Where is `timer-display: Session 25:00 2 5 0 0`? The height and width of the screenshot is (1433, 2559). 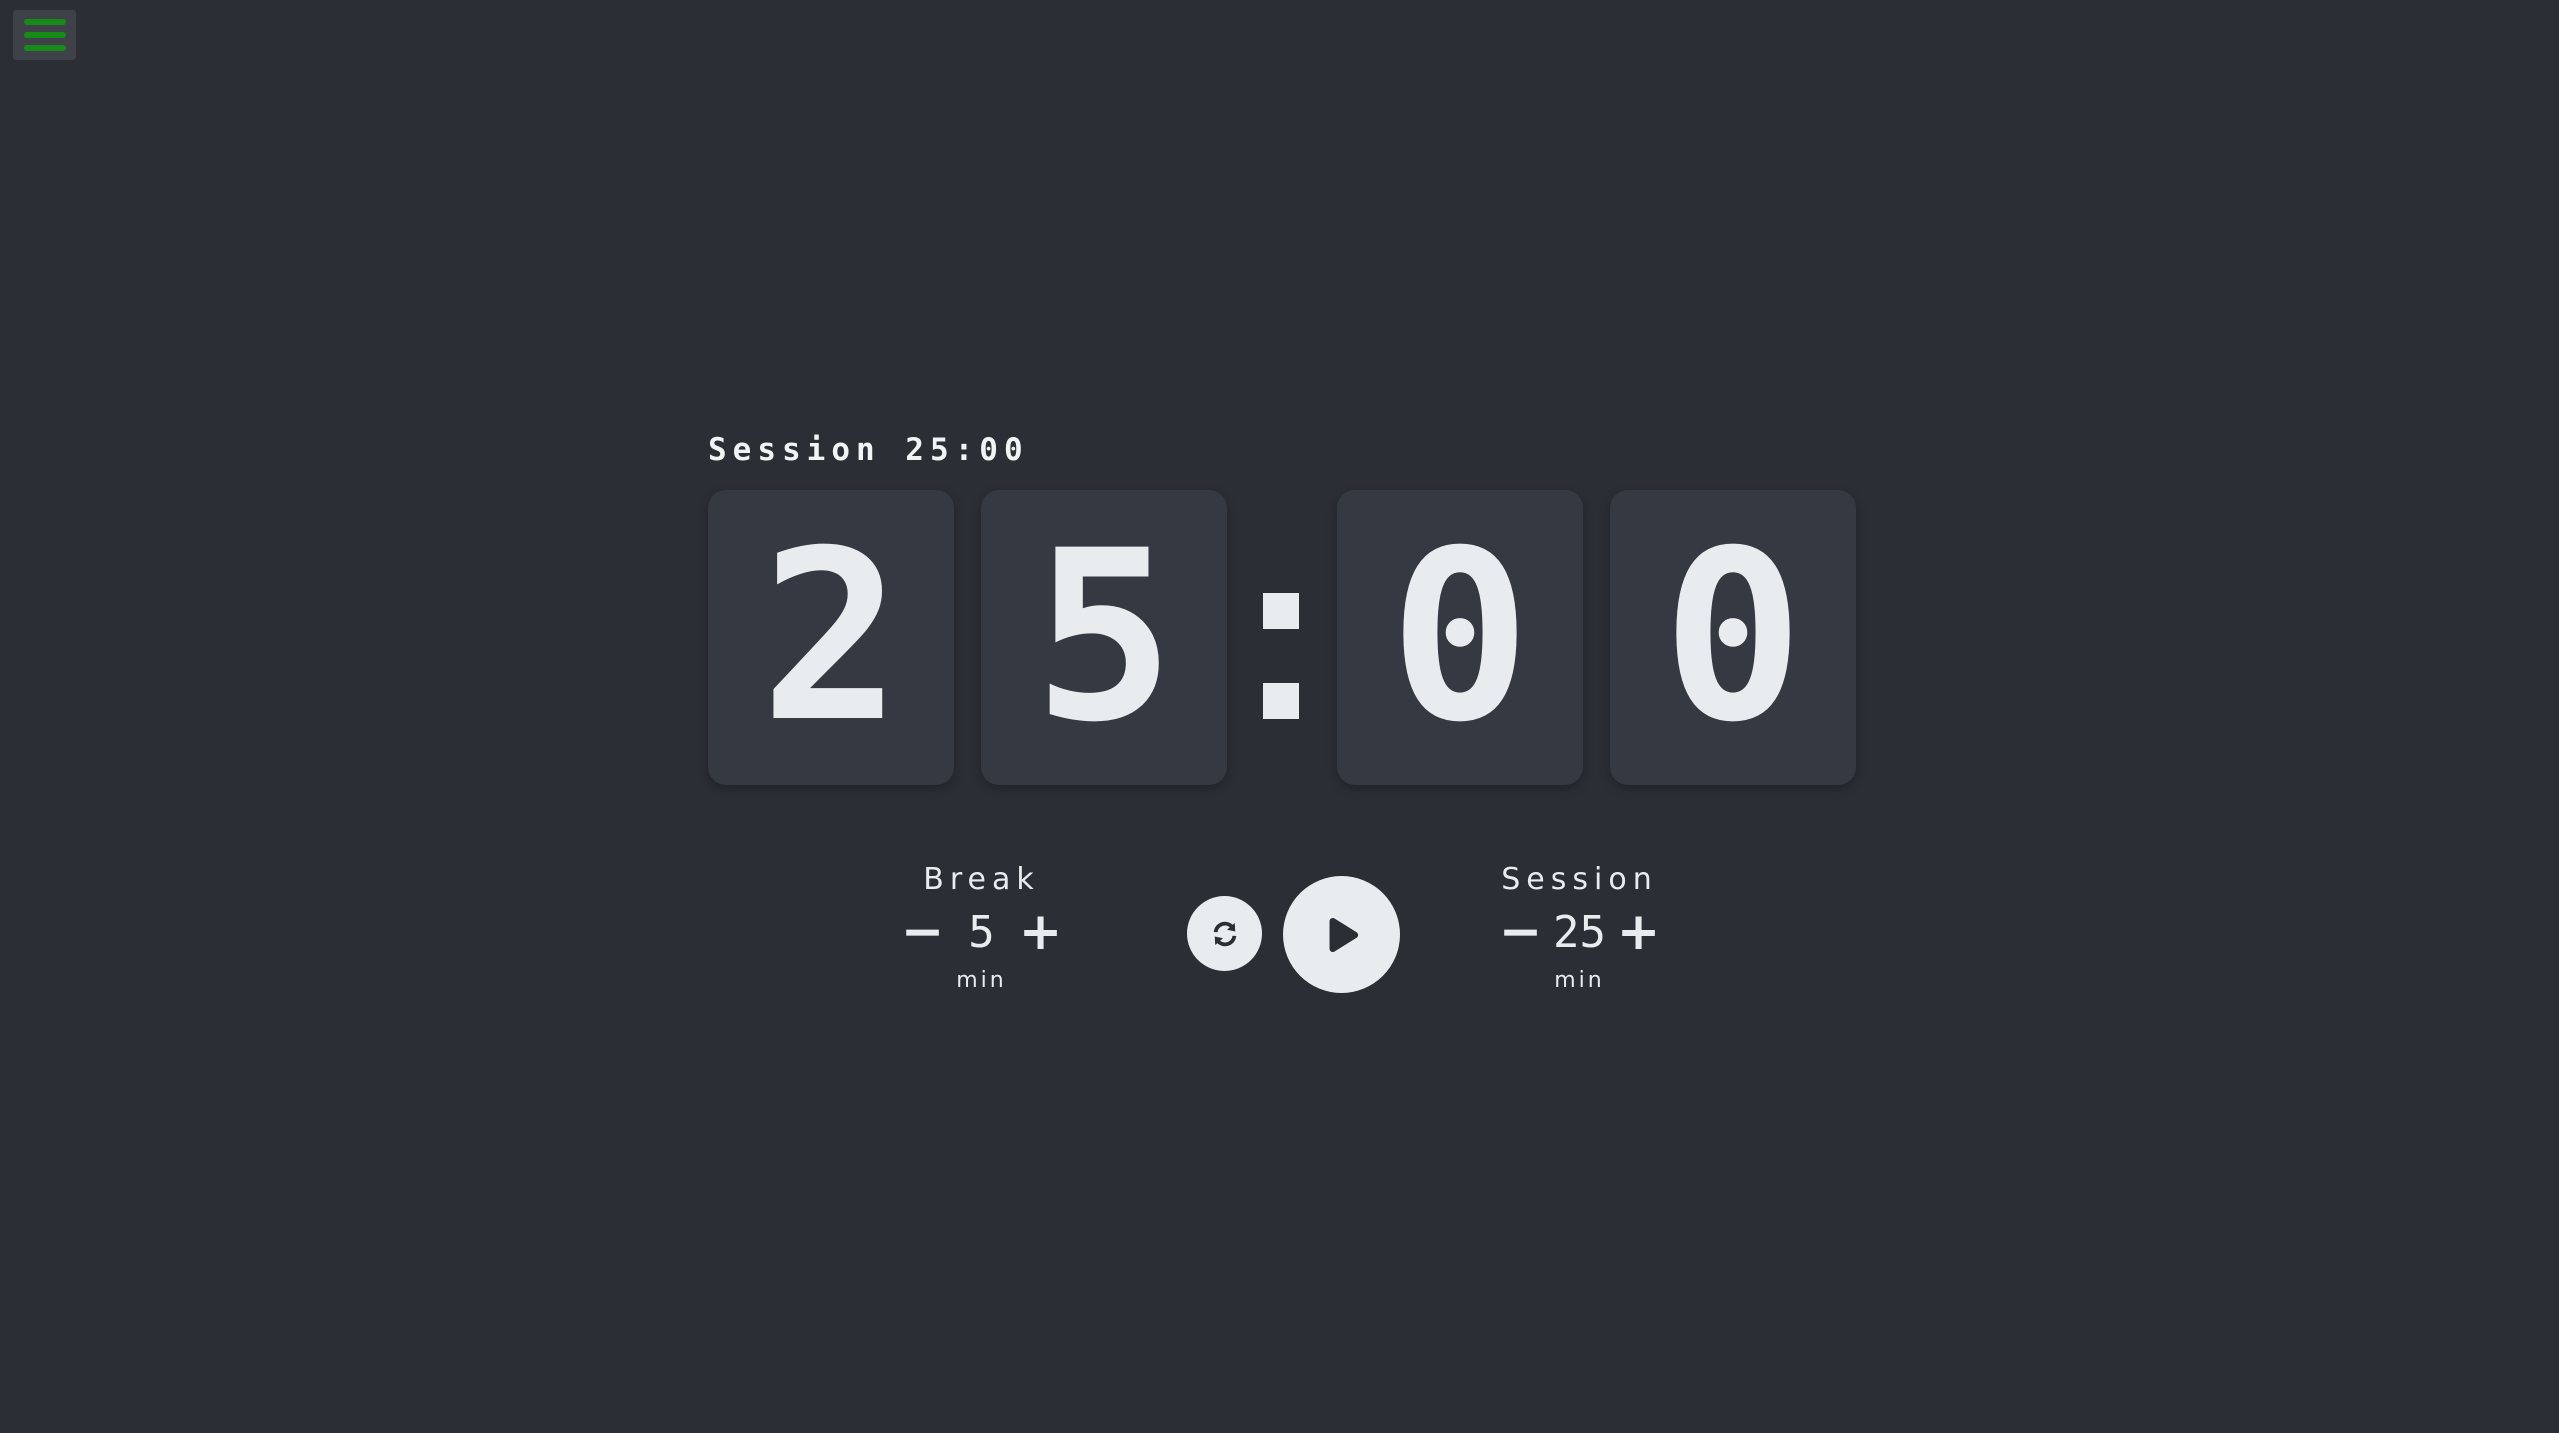
timer-display: Session 25:00 2 5 0 0 is located at coordinates (1283, 607).